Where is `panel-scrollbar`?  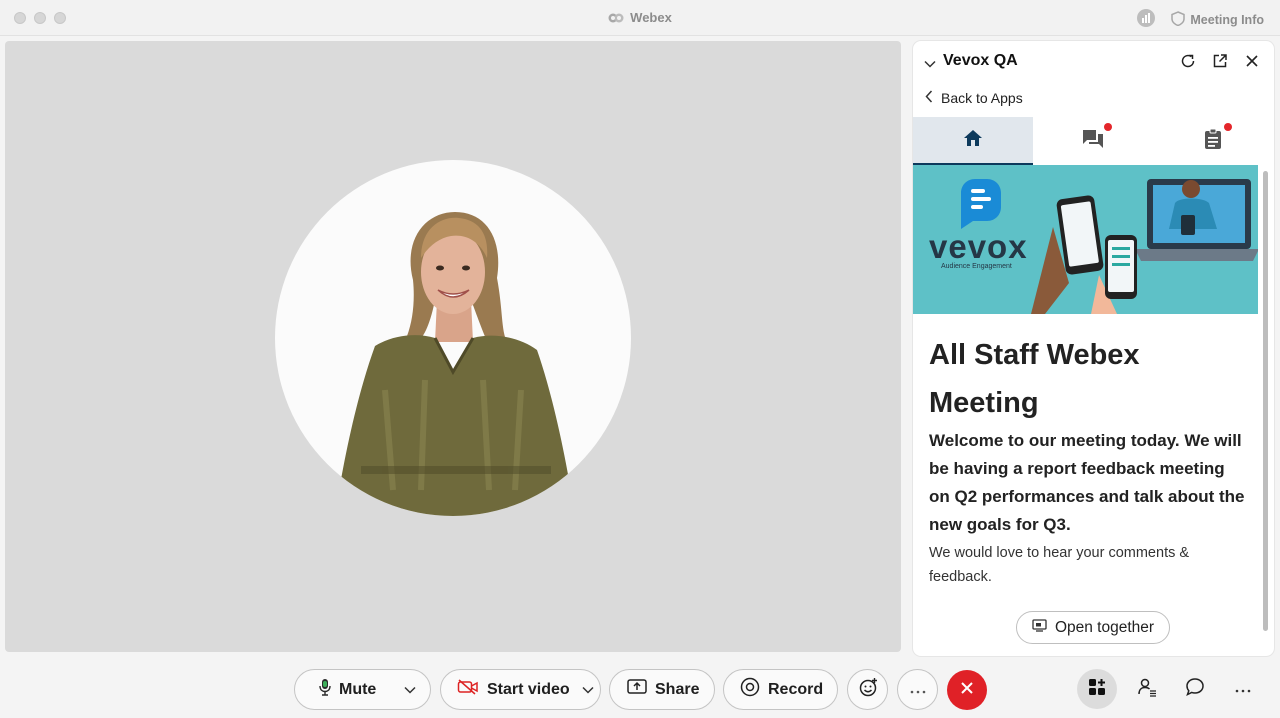 panel-scrollbar is located at coordinates (1265, 401).